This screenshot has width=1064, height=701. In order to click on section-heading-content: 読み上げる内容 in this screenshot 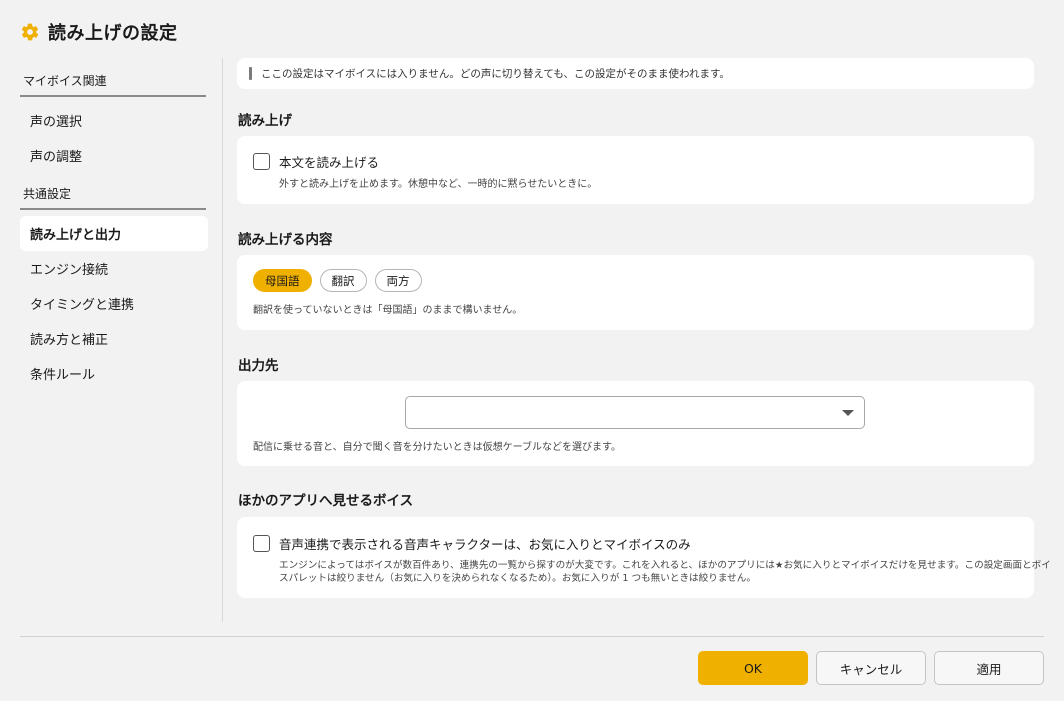, I will do `click(285, 240)`.